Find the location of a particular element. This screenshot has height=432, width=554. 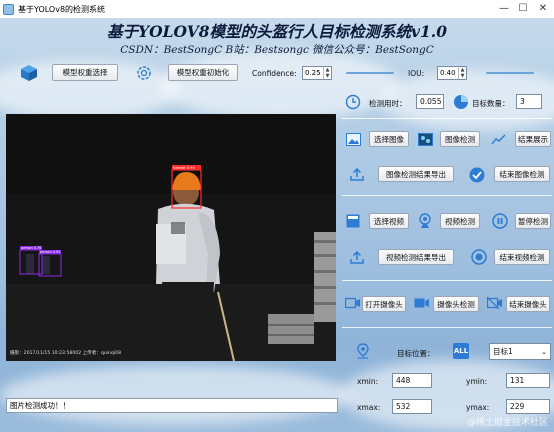

cube-icon is located at coordinates (29, 73).